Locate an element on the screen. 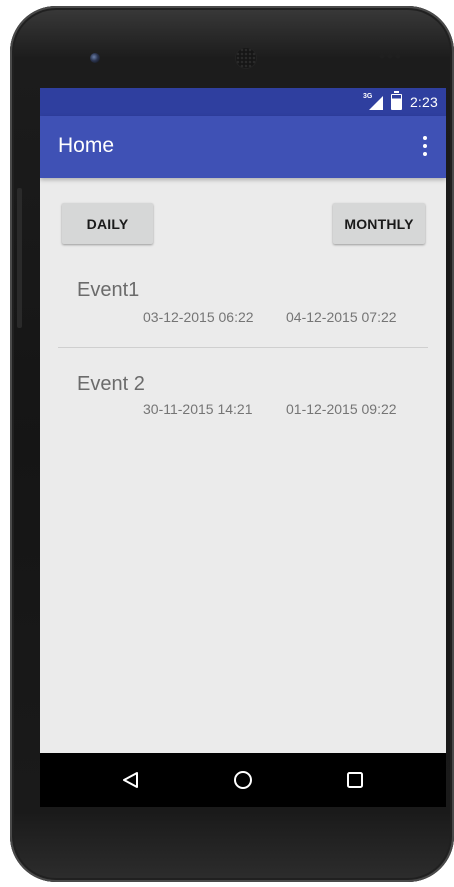 The image size is (454, 887). page-title: Home is located at coordinates (86, 145).